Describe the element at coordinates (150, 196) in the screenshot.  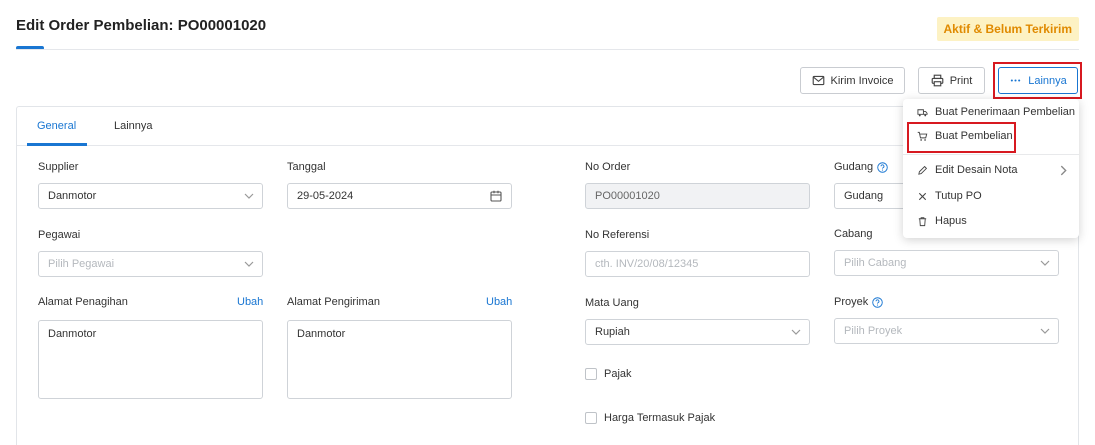
I see `supplier-select: Danmotor` at that location.